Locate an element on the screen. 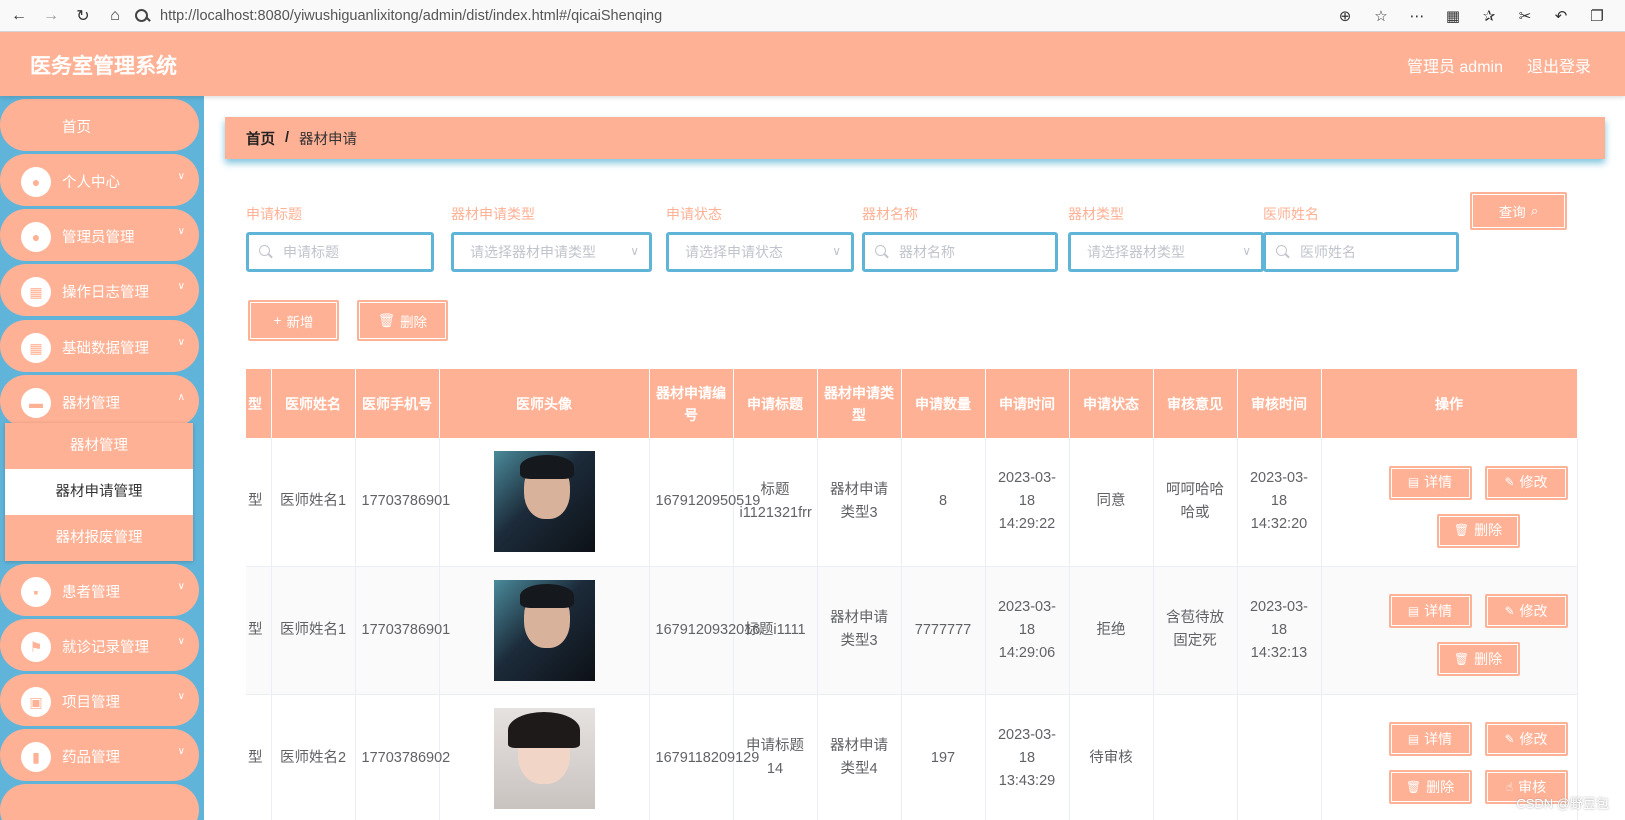  pencil-icon: ✎ is located at coordinates (1509, 610).